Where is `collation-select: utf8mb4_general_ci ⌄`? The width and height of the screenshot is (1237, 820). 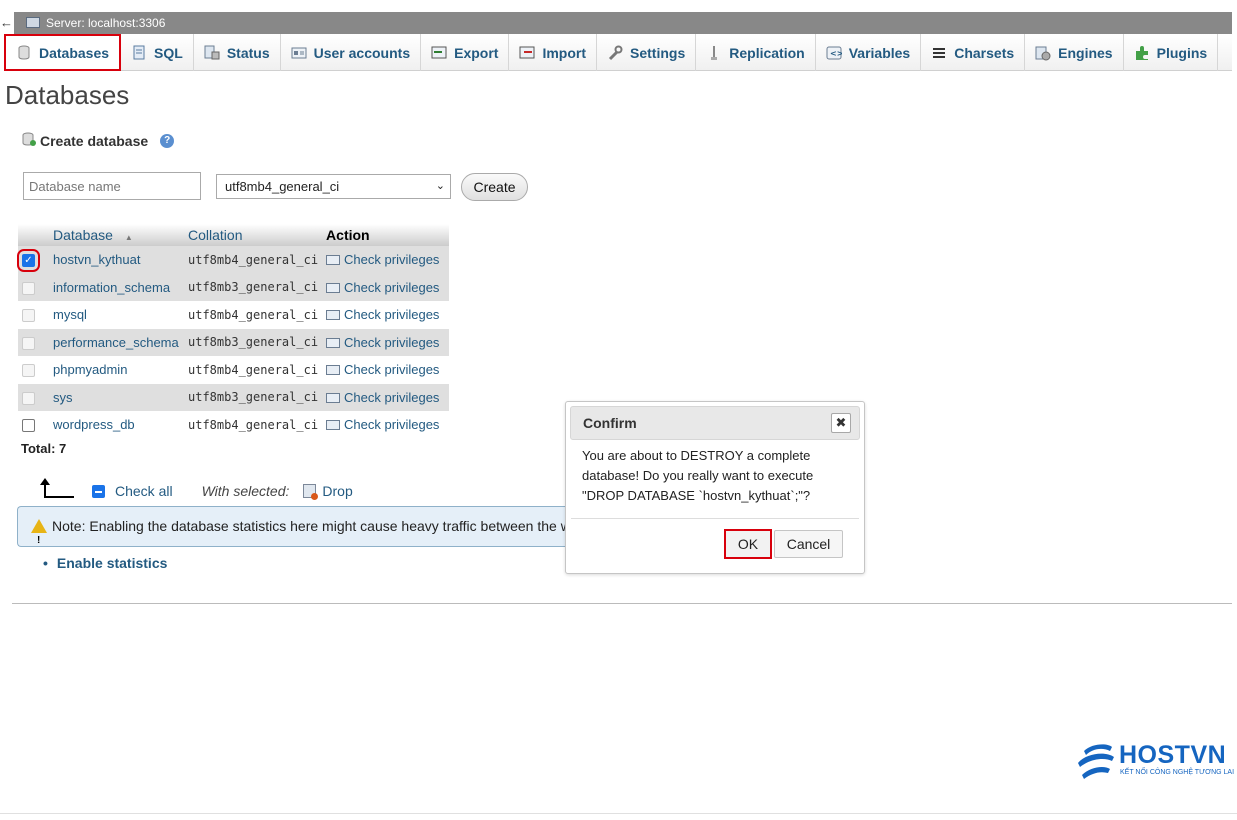 collation-select: utf8mb4_general_ci ⌄ is located at coordinates (333, 186).